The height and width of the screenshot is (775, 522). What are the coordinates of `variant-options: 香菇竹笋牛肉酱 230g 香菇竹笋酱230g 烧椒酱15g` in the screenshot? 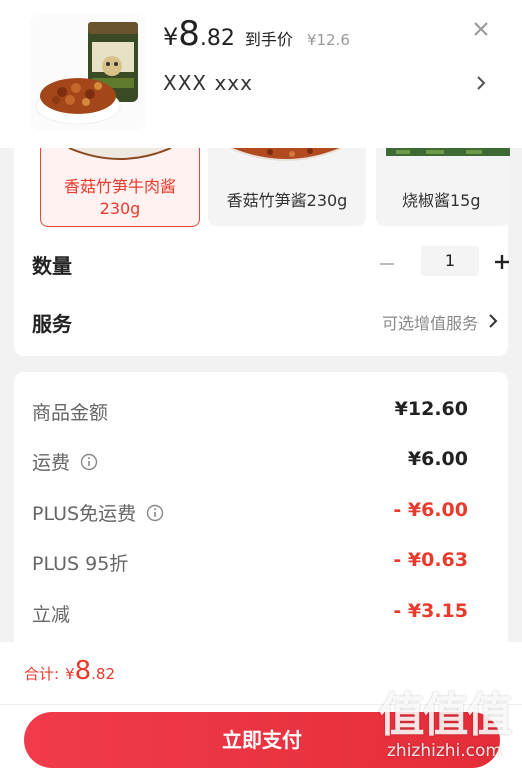 It's located at (275, 188).